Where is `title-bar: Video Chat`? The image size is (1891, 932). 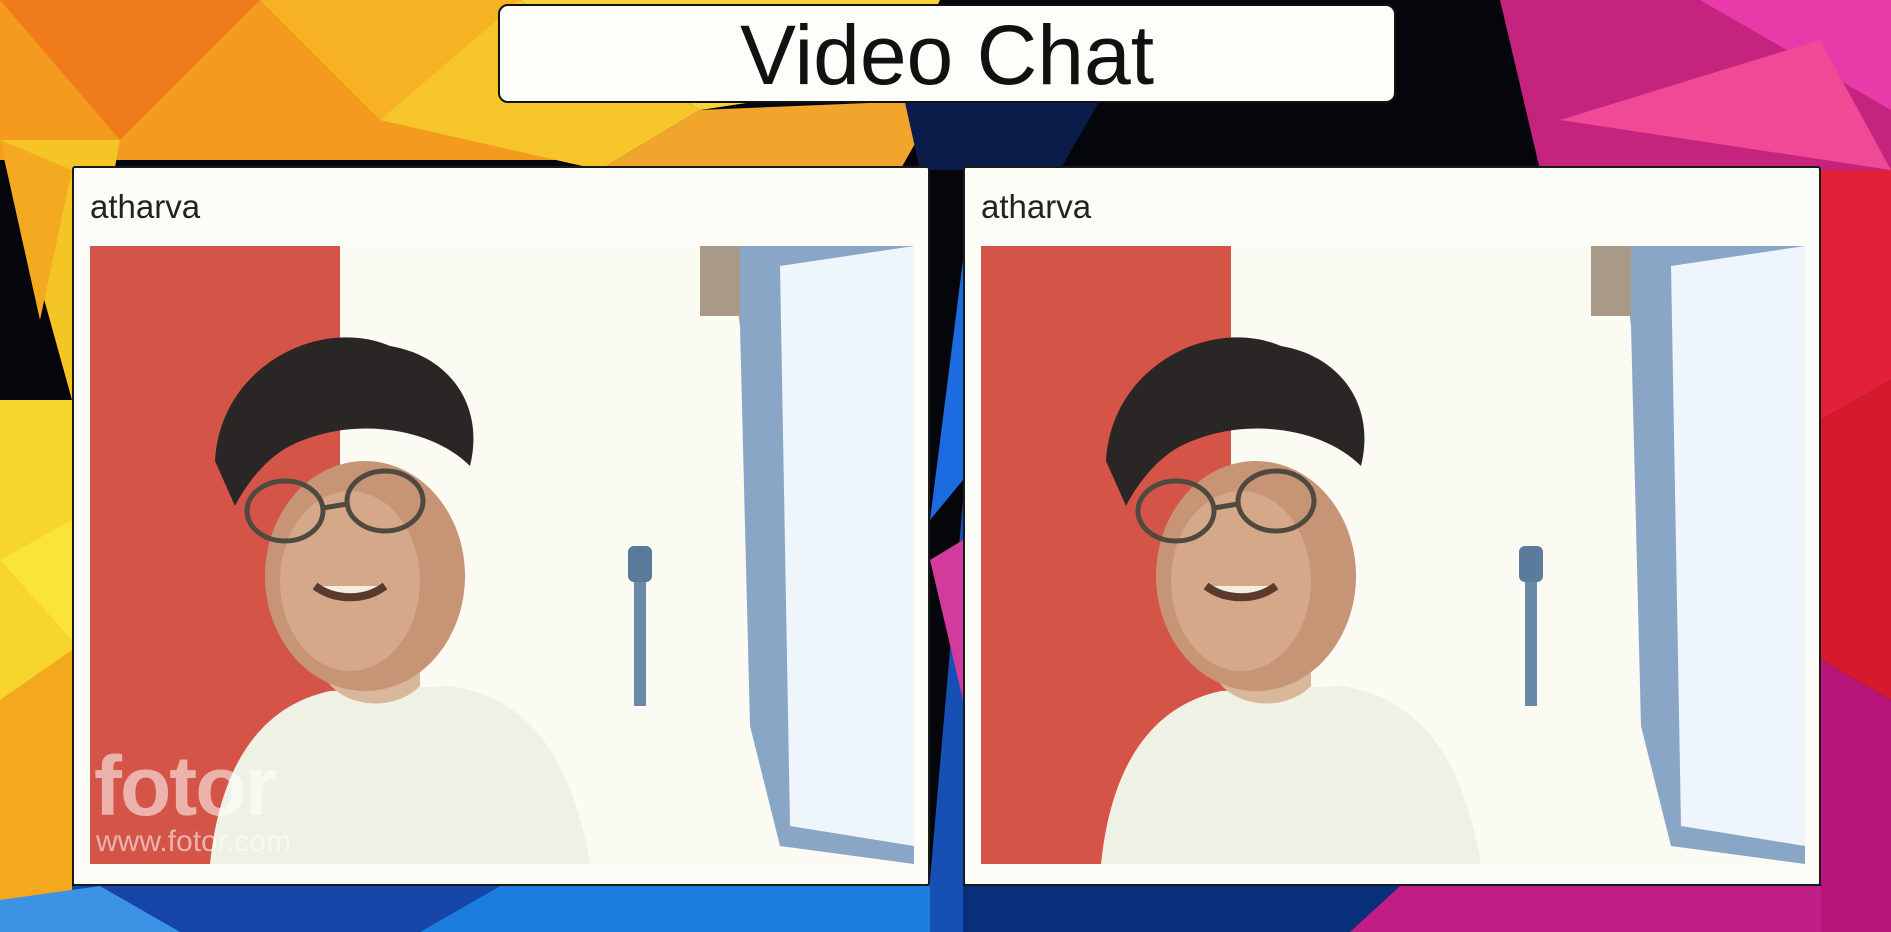 title-bar: Video Chat is located at coordinates (947, 53).